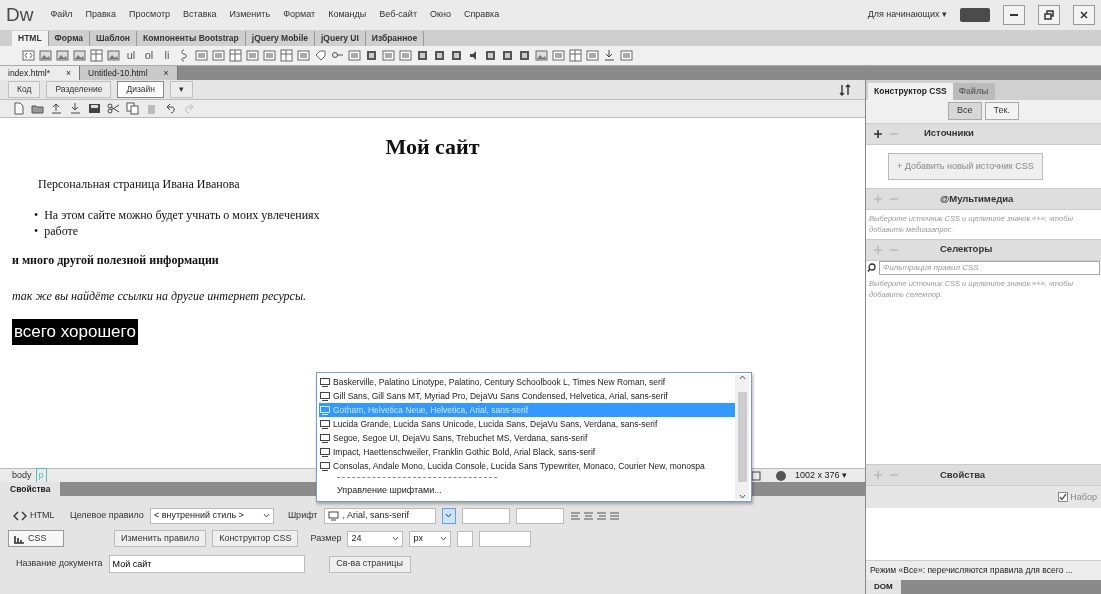  What do you see at coordinates (30, 38) in the screenshot?
I see `insert-tab: HTML` at bounding box center [30, 38].